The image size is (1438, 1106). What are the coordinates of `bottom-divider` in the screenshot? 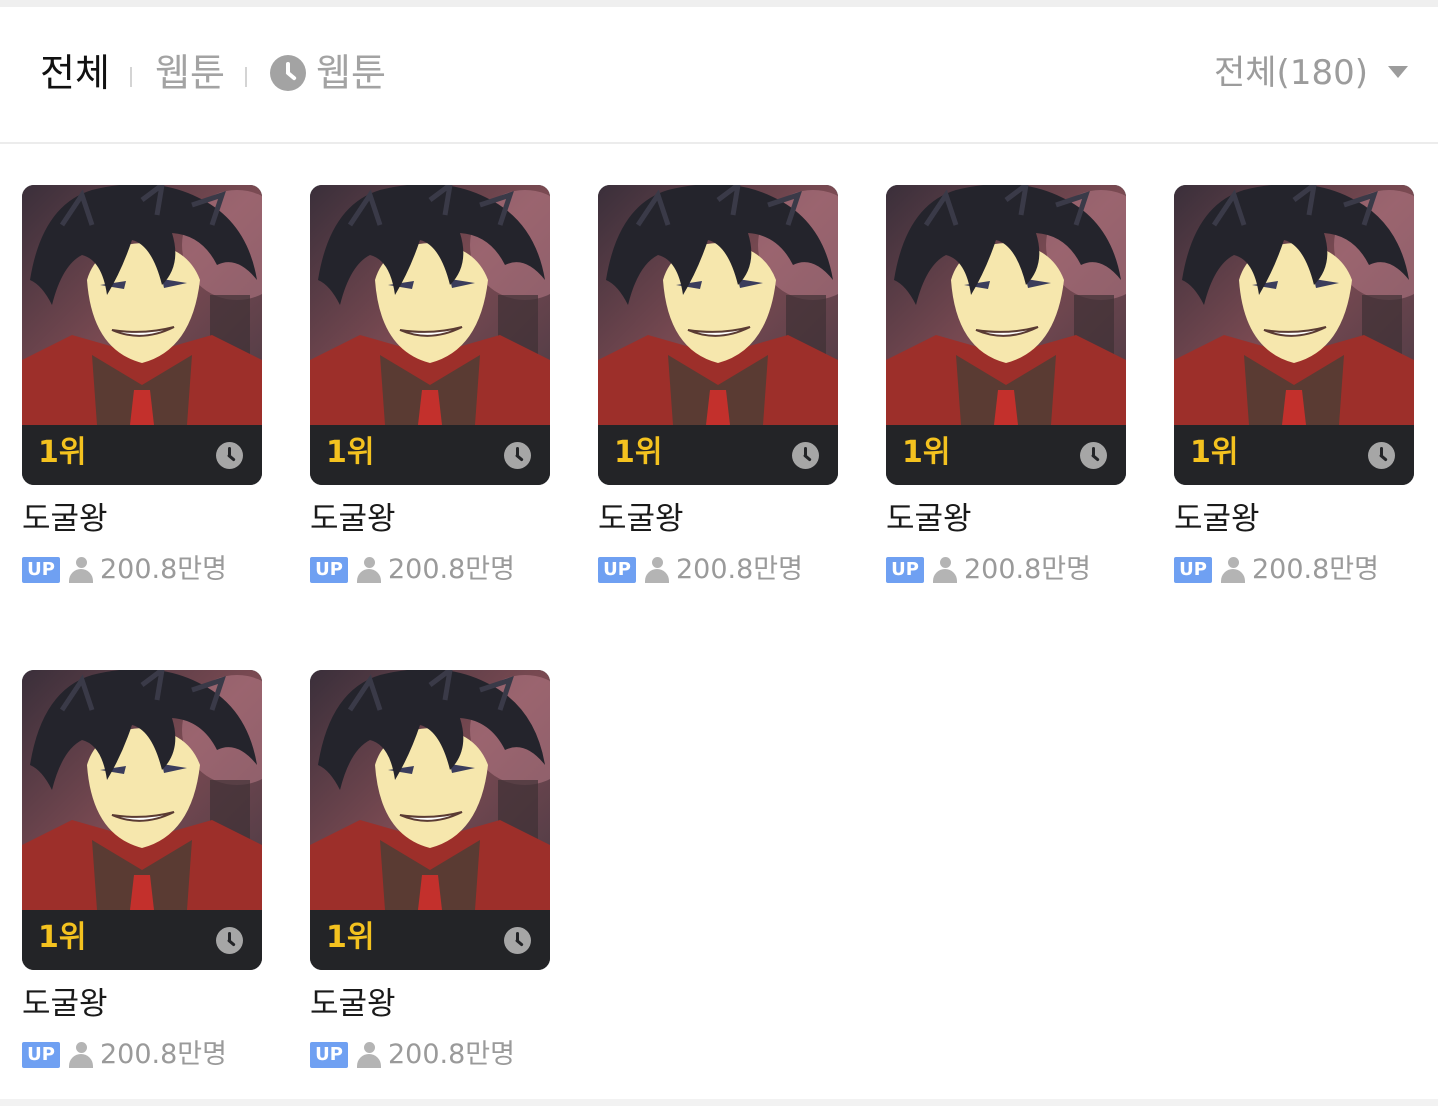 It's located at (719, 1102).